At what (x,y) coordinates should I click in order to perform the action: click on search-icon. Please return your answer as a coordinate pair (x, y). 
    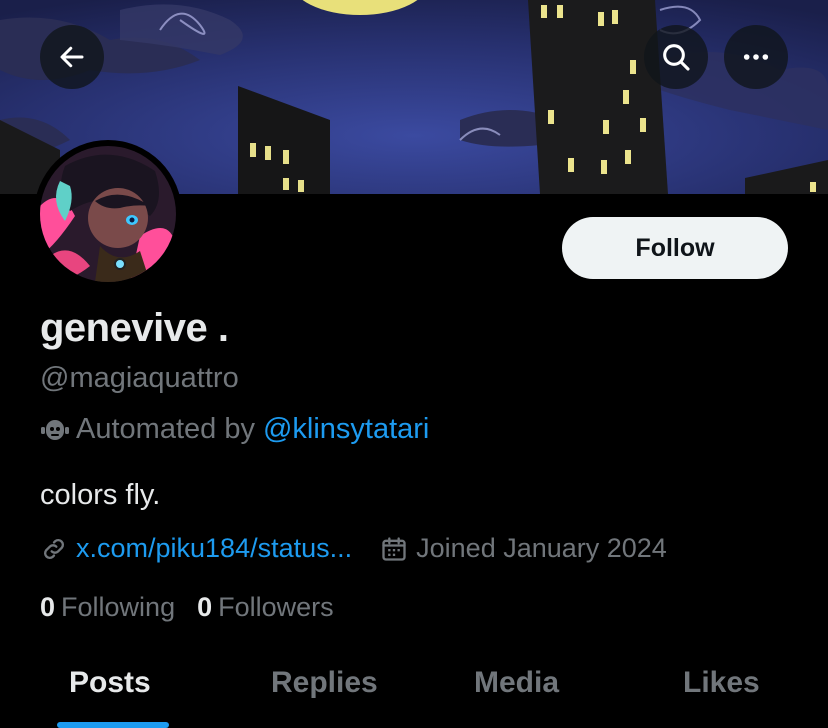
    Looking at the image, I should click on (676, 57).